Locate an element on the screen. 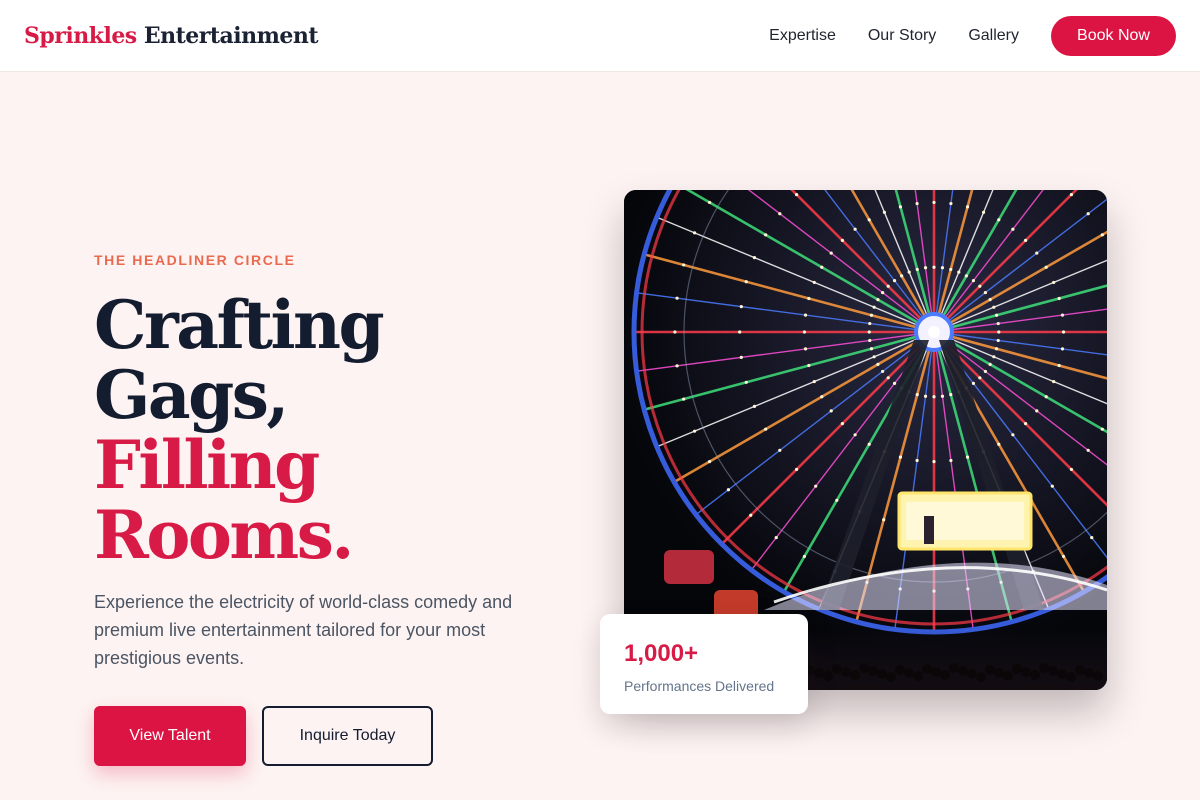  hero-headline: Crafting Gags, Filling Rooms. is located at coordinates (344, 430).